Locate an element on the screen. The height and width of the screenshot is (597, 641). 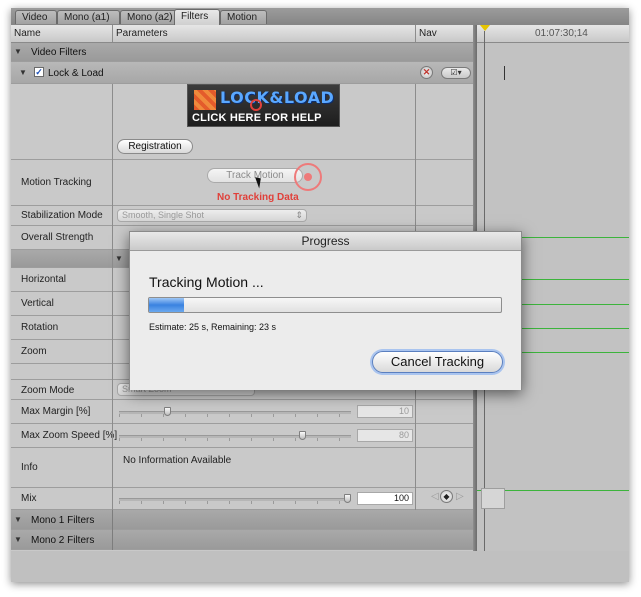
column-nav-header: Nav is located at coordinates (445, 33).